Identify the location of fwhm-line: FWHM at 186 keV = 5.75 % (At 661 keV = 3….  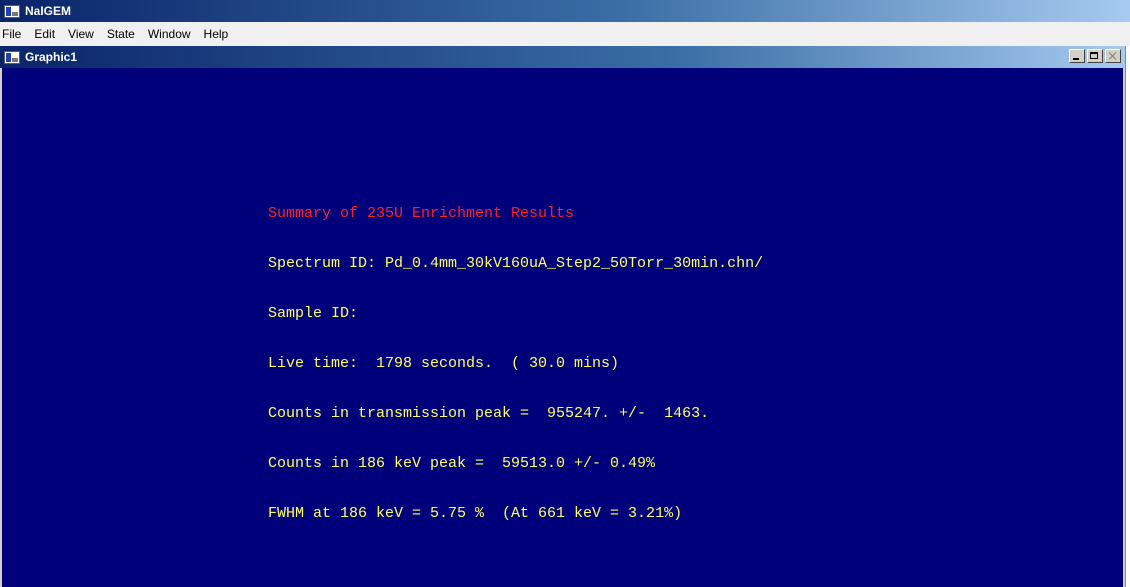
(475, 513).